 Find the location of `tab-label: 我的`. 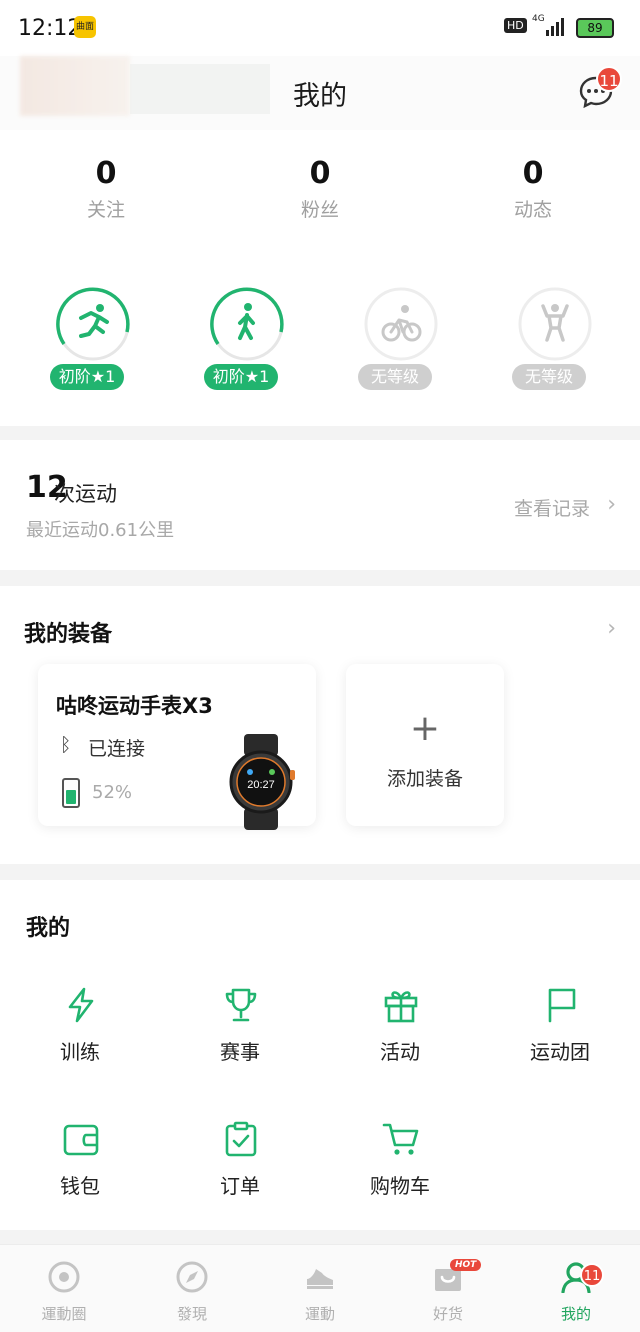

tab-label: 我的 is located at coordinates (575, 1314).